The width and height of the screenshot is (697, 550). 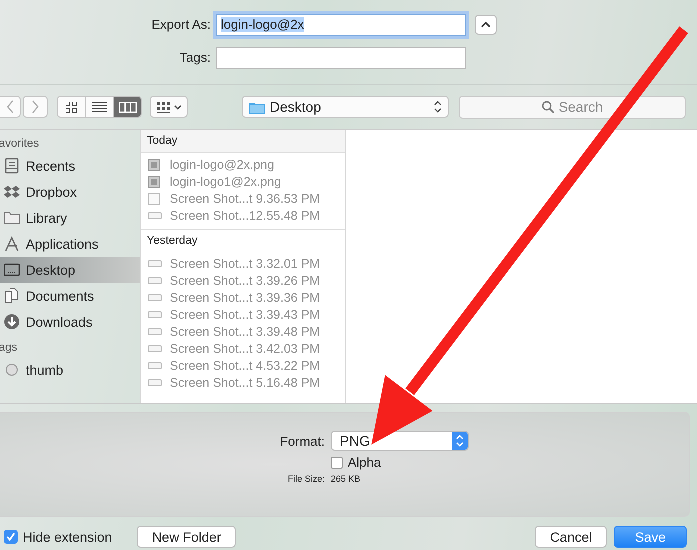 I want to click on file-size-value: 265 KB, so click(x=346, y=479).